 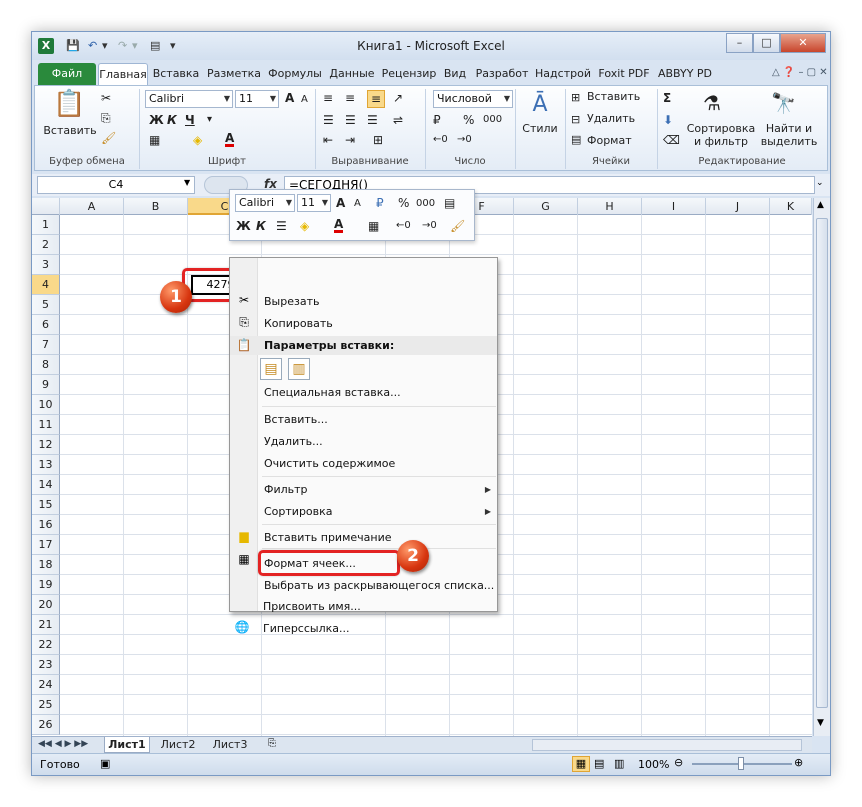 I want to click on row-header: 6, so click(x=46, y=325).